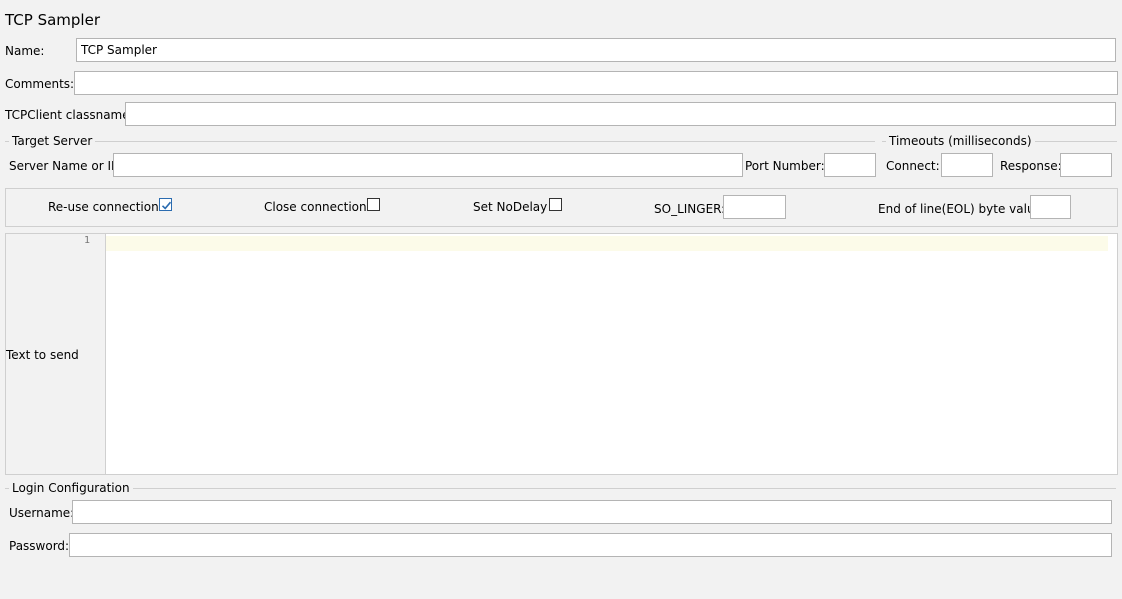 The image size is (1122, 599). What do you see at coordinates (785, 166) in the screenshot?
I see `port-number-label: Port Number:` at bounding box center [785, 166].